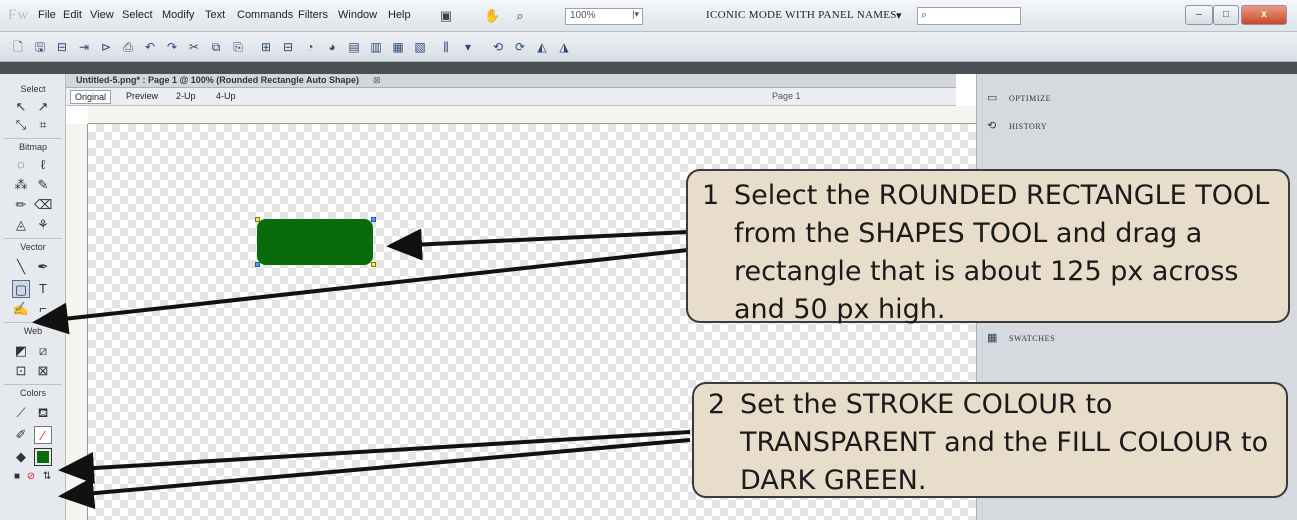 This screenshot has height=520, width=1297. I want to click on menu-edit: Edit, so click(72, 15).